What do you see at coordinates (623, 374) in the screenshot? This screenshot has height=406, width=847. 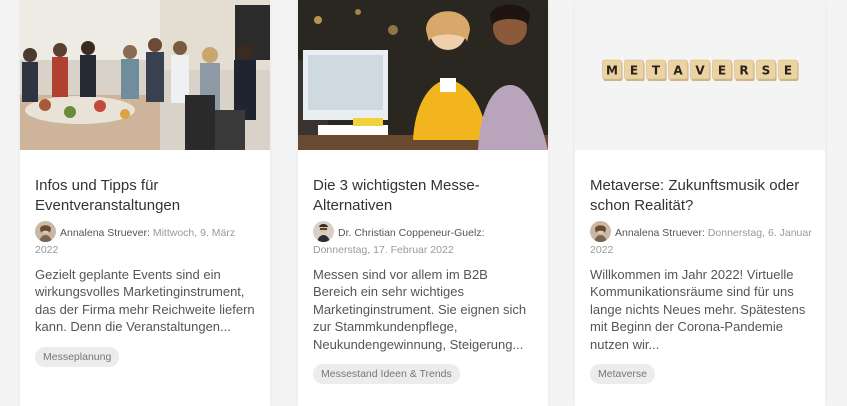 I see `tag-badge: Metaverse` at bounding box center [623, 374].